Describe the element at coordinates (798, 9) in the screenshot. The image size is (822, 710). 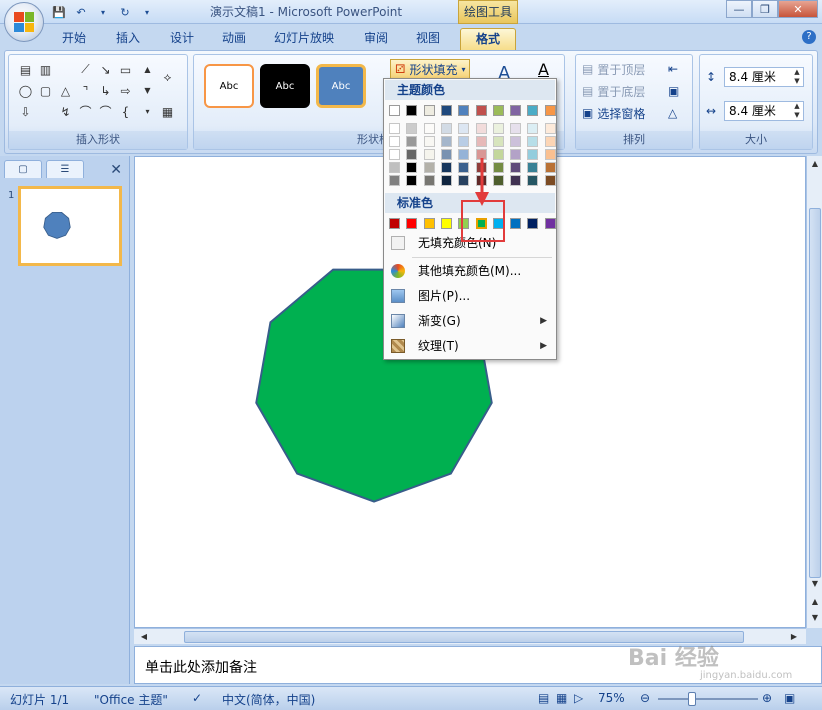
I see `close-button: ✕` at that location.